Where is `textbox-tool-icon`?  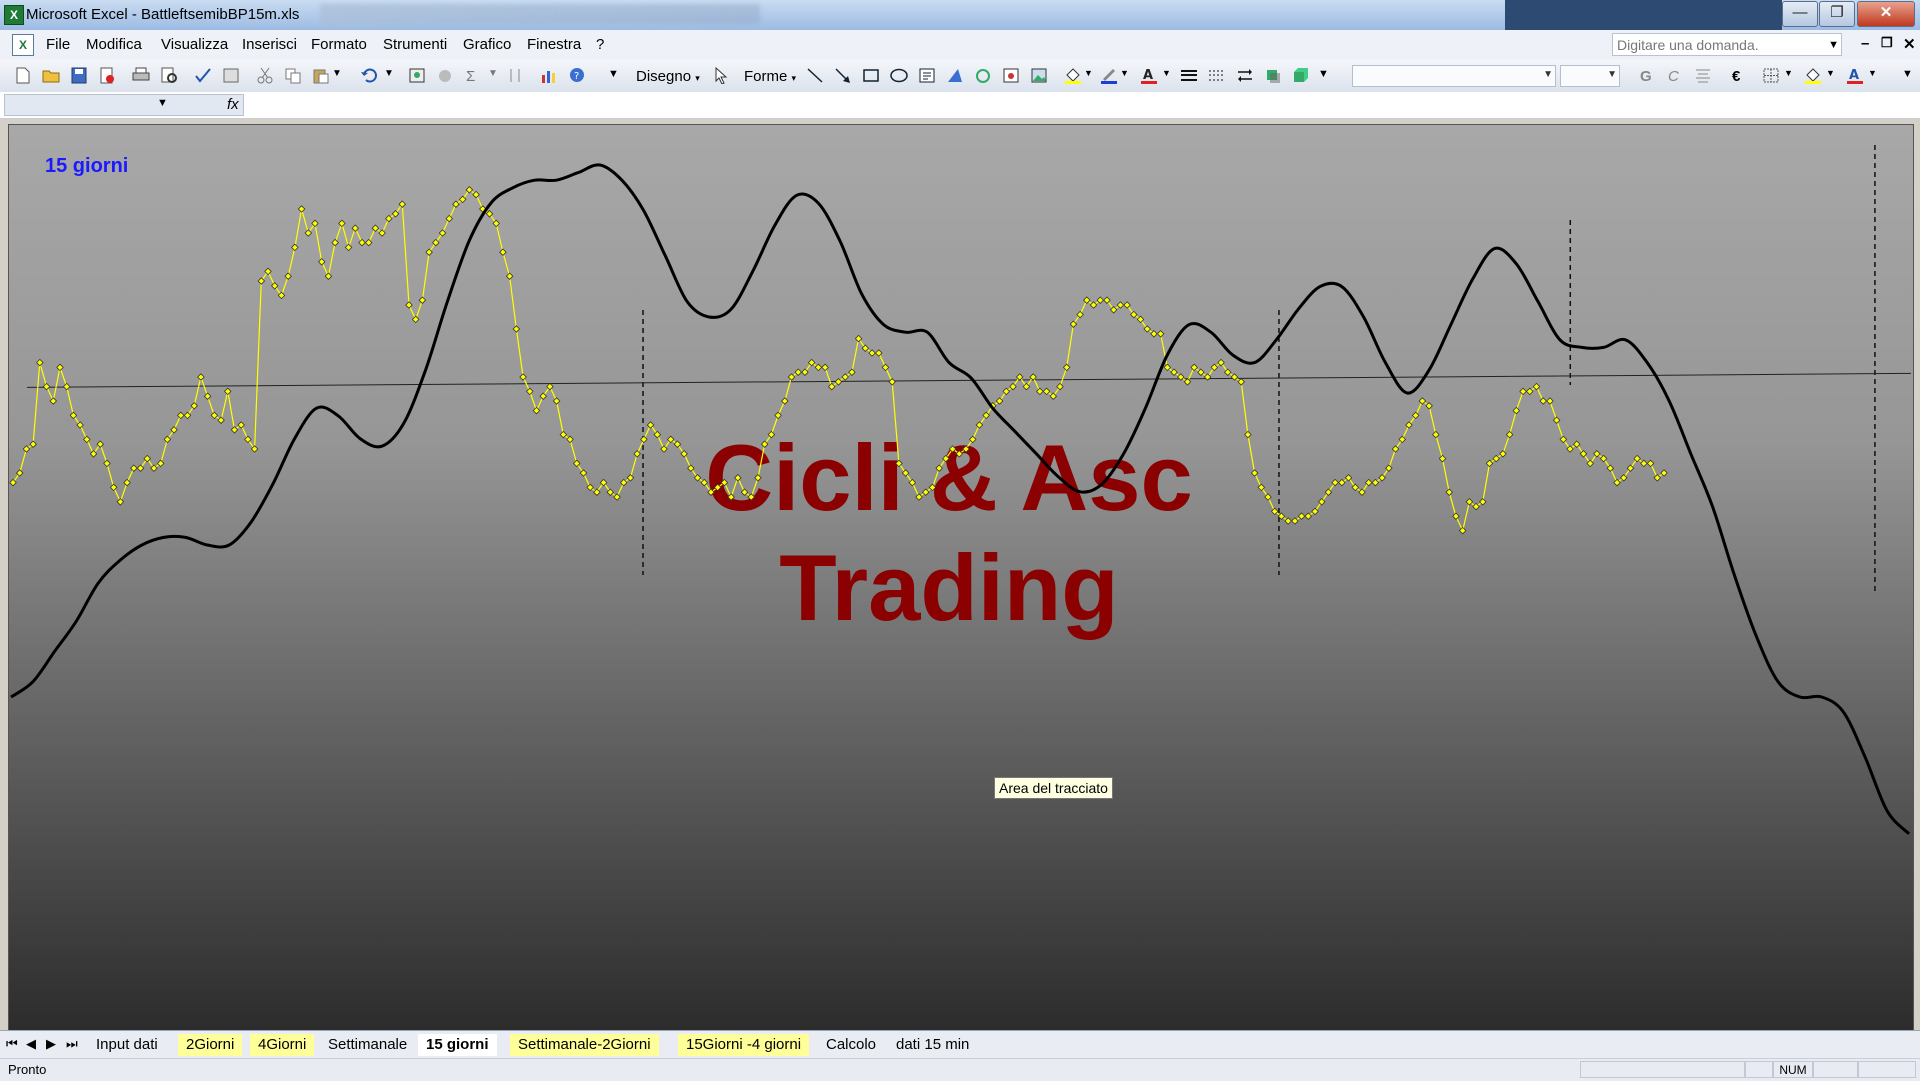 textbox-tool-icon is located at coordinates (927, 75).